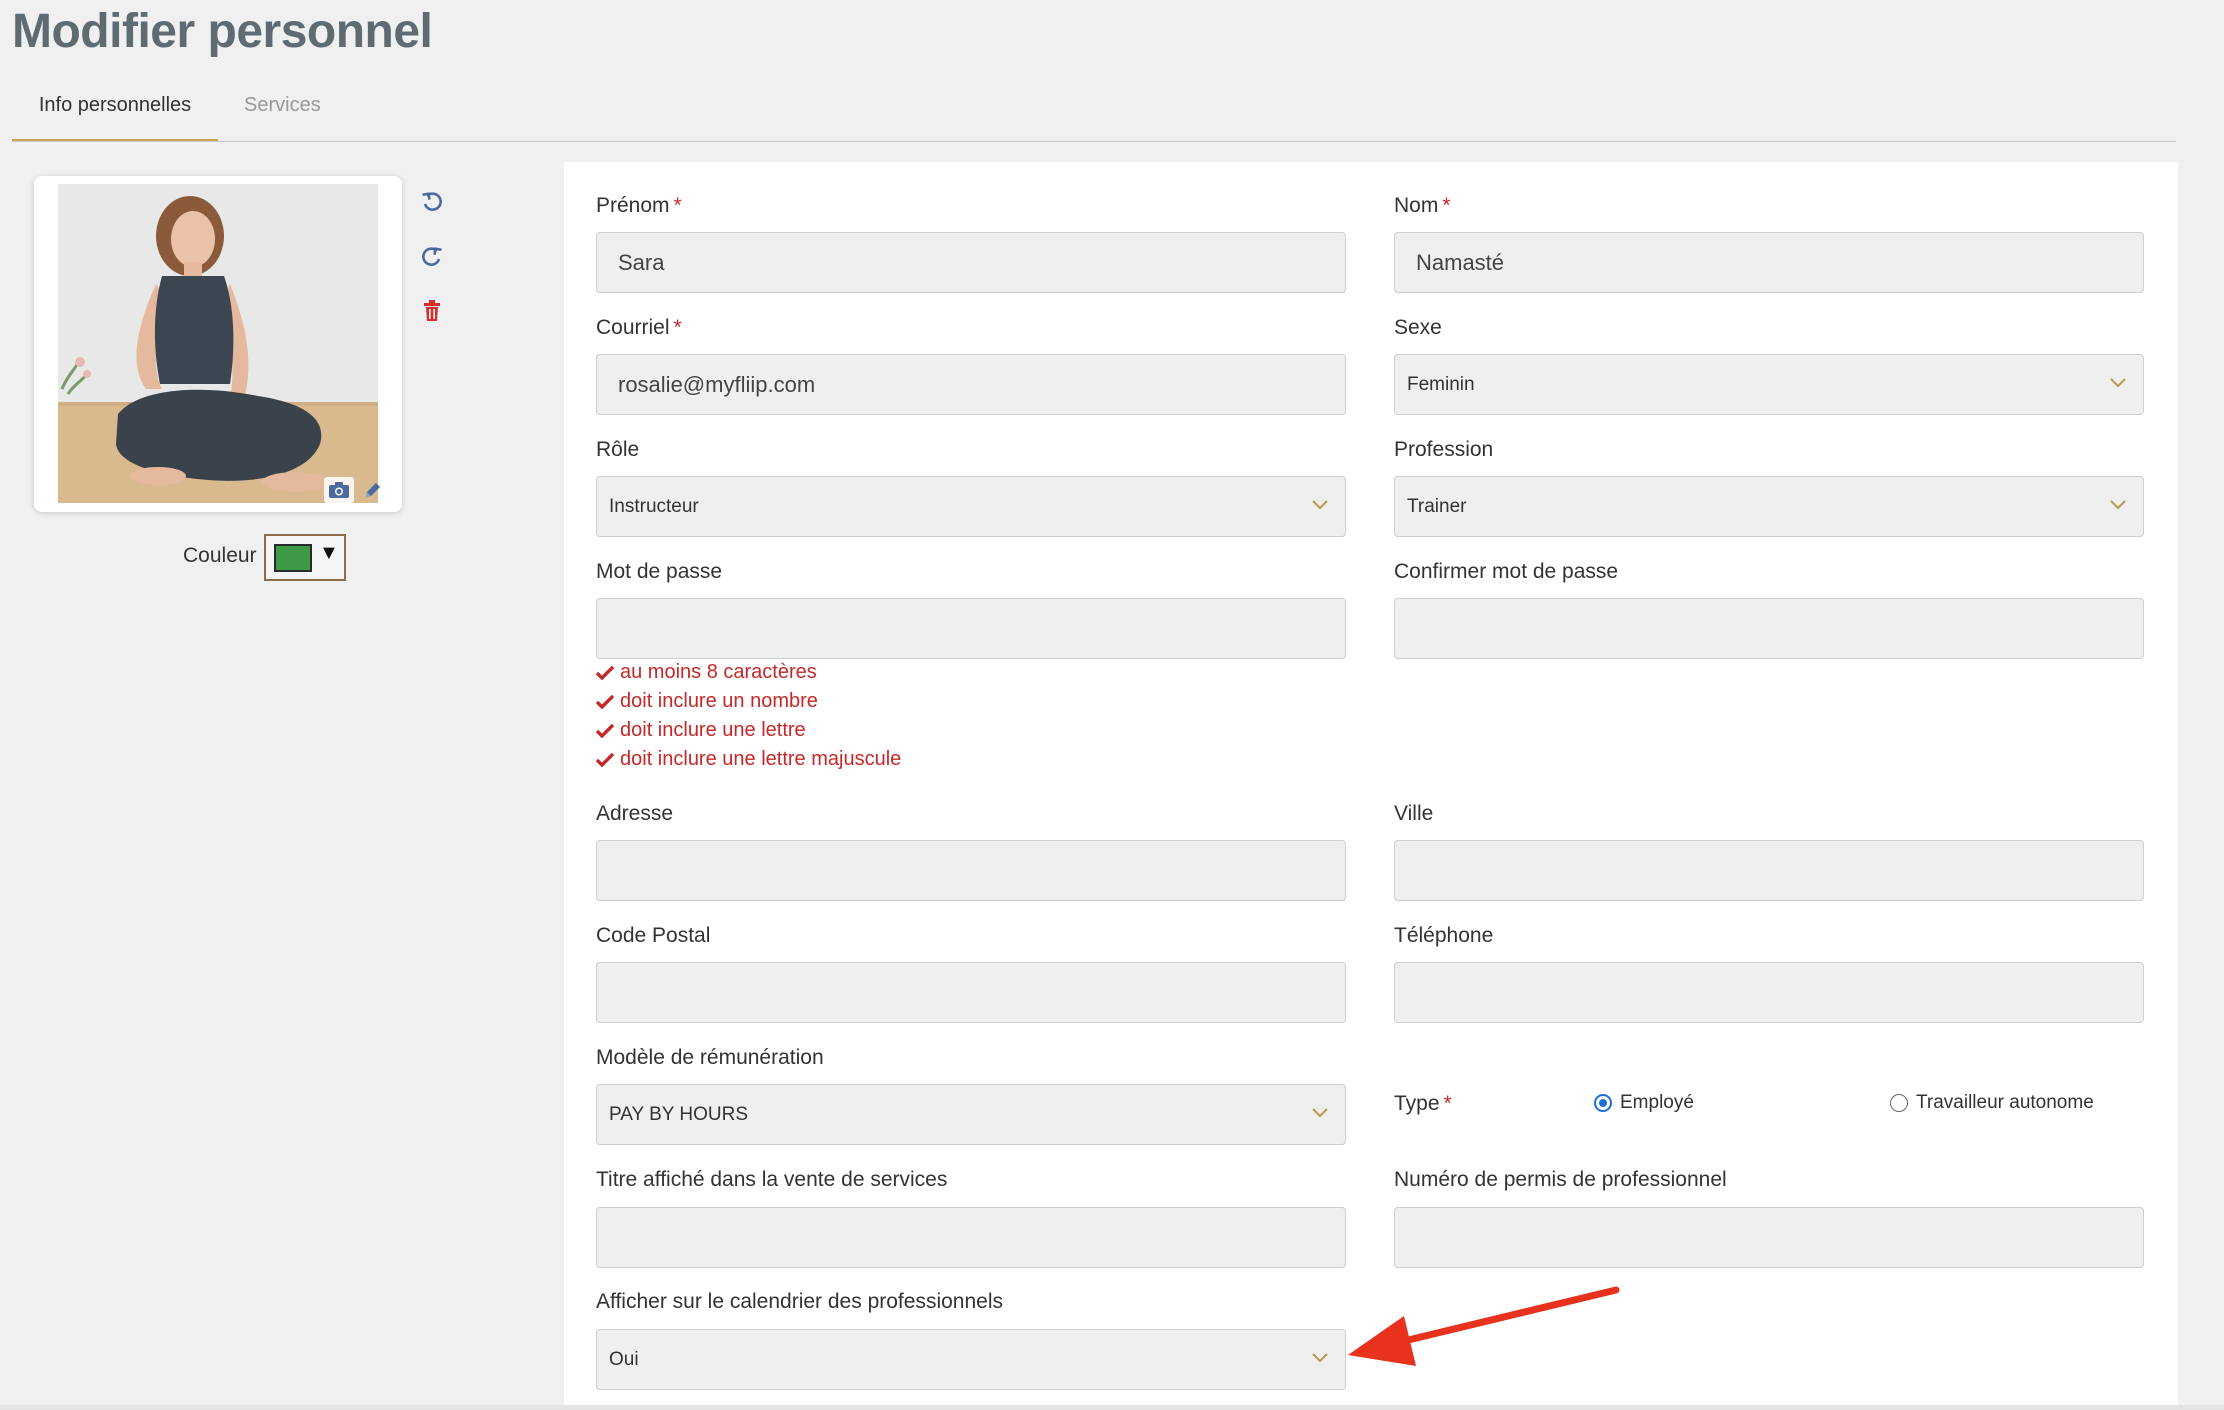 Image resolution: width=2224 pixels, height=1410 pixels. I want to click on couleur-label: Couleur, so click(220, 555).